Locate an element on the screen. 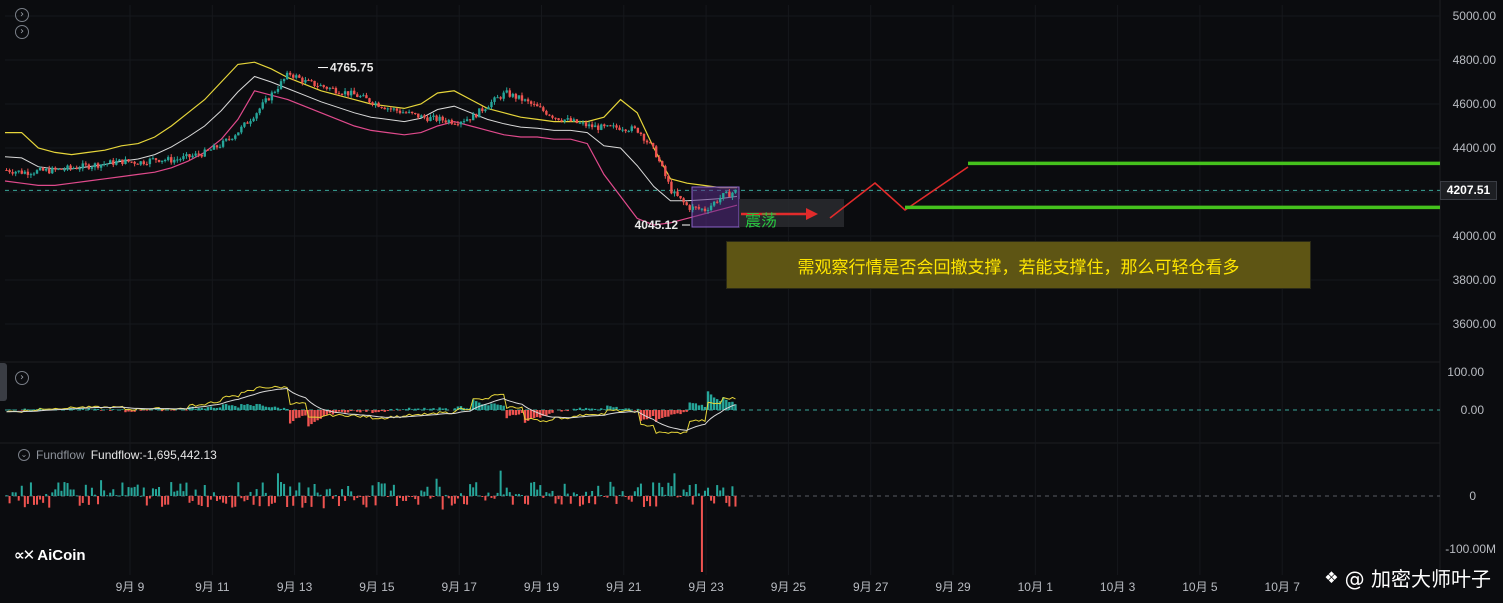 The width and height of the screenshot is (1503, 603). macd-chevron-icon: › is located at coordinates (22, 378).